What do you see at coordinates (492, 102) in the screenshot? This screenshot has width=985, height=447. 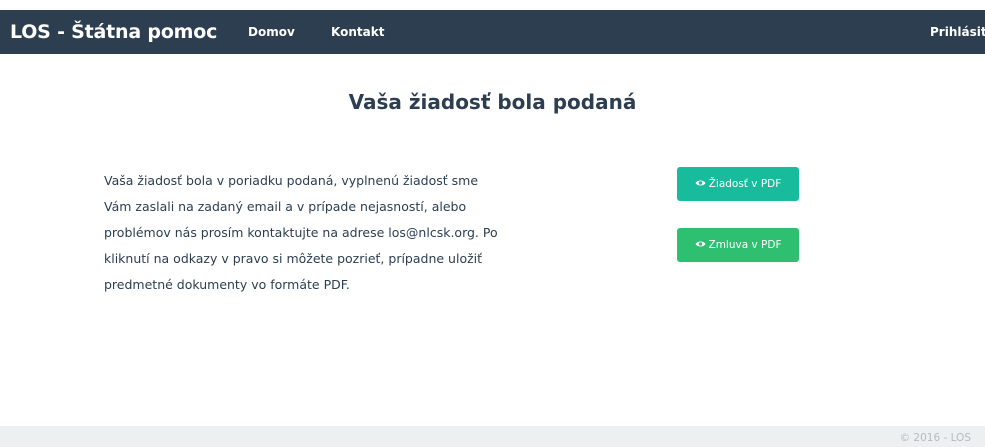 I see `page-title: Vaša žiadosť bola podaná` at bounding box center [492, 102].